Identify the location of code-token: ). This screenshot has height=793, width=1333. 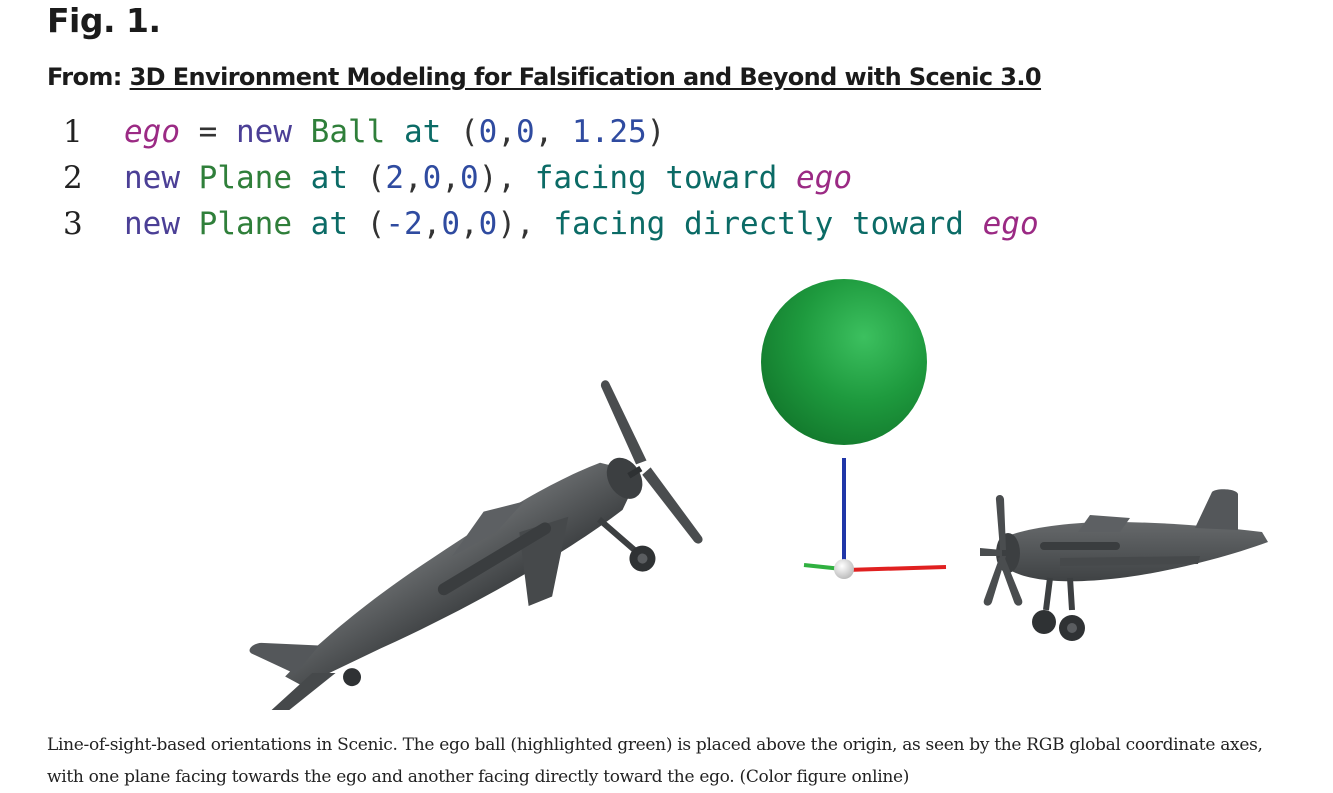
(656, 132).